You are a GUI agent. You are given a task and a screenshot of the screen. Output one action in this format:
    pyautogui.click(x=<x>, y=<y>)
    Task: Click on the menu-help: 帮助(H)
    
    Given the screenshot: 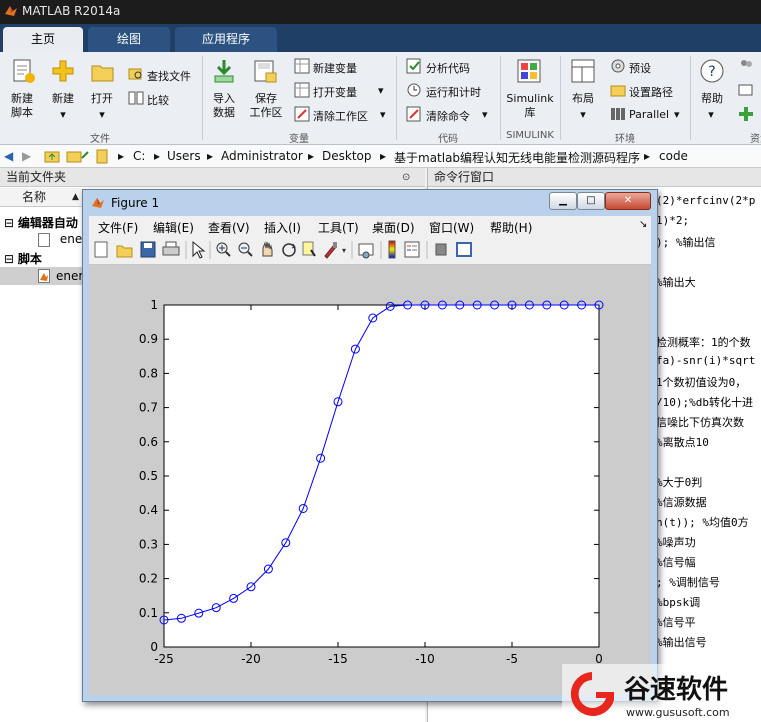 What is the action you would take?
    pyautogui.click(x=511, y=227)
    